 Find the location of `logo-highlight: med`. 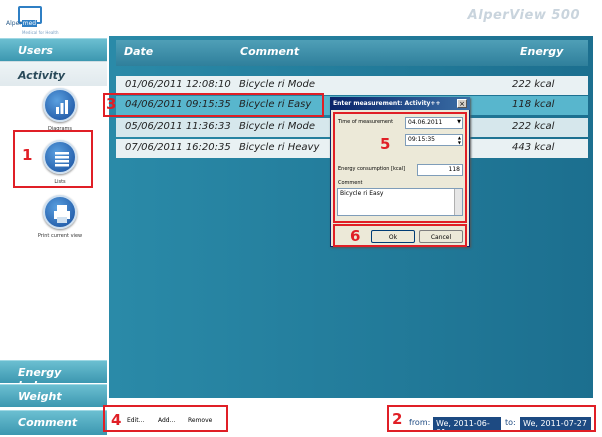

logo-highlight: med is located at coordinates (29, 23).